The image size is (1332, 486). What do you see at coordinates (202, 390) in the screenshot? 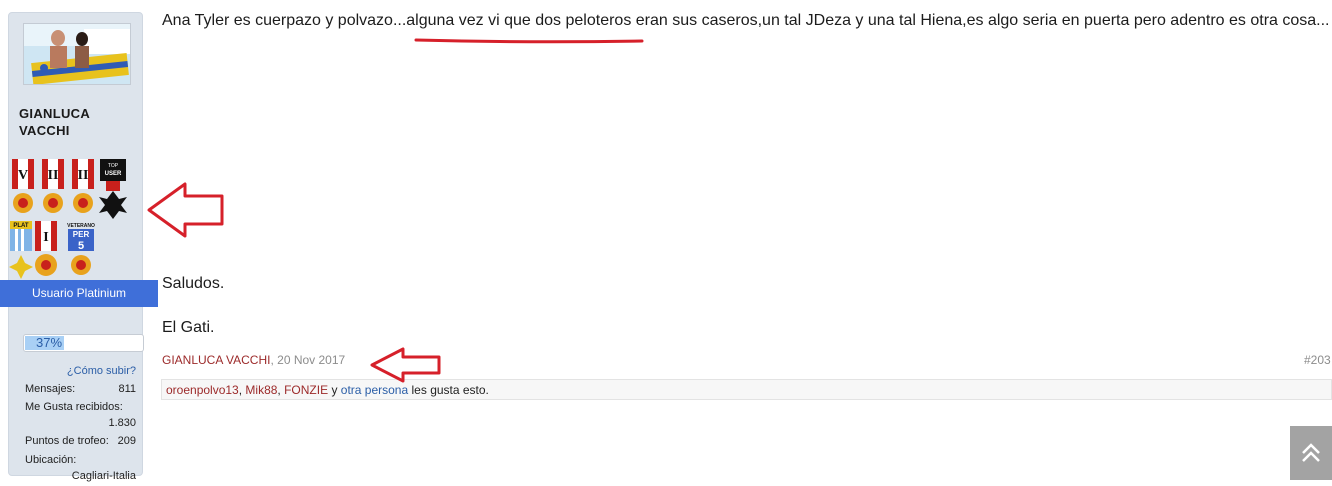
I see `like-user-link: oroenpolvo13` at bounding box center [202, 390].